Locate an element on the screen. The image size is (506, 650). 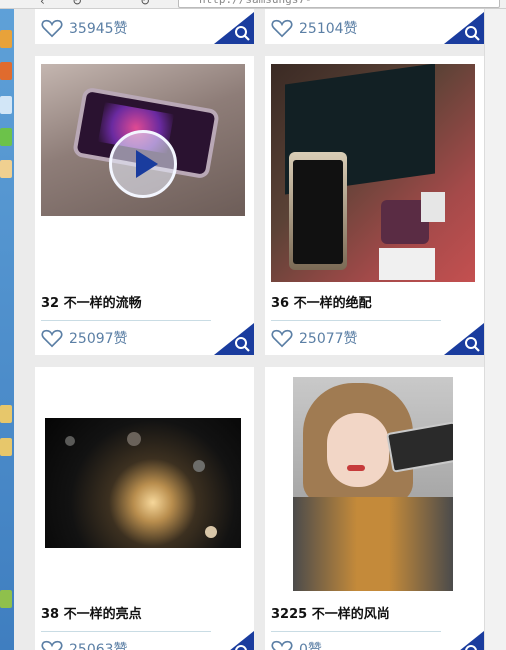
like-button: 25077赞 is located at coordinates (314, 338).